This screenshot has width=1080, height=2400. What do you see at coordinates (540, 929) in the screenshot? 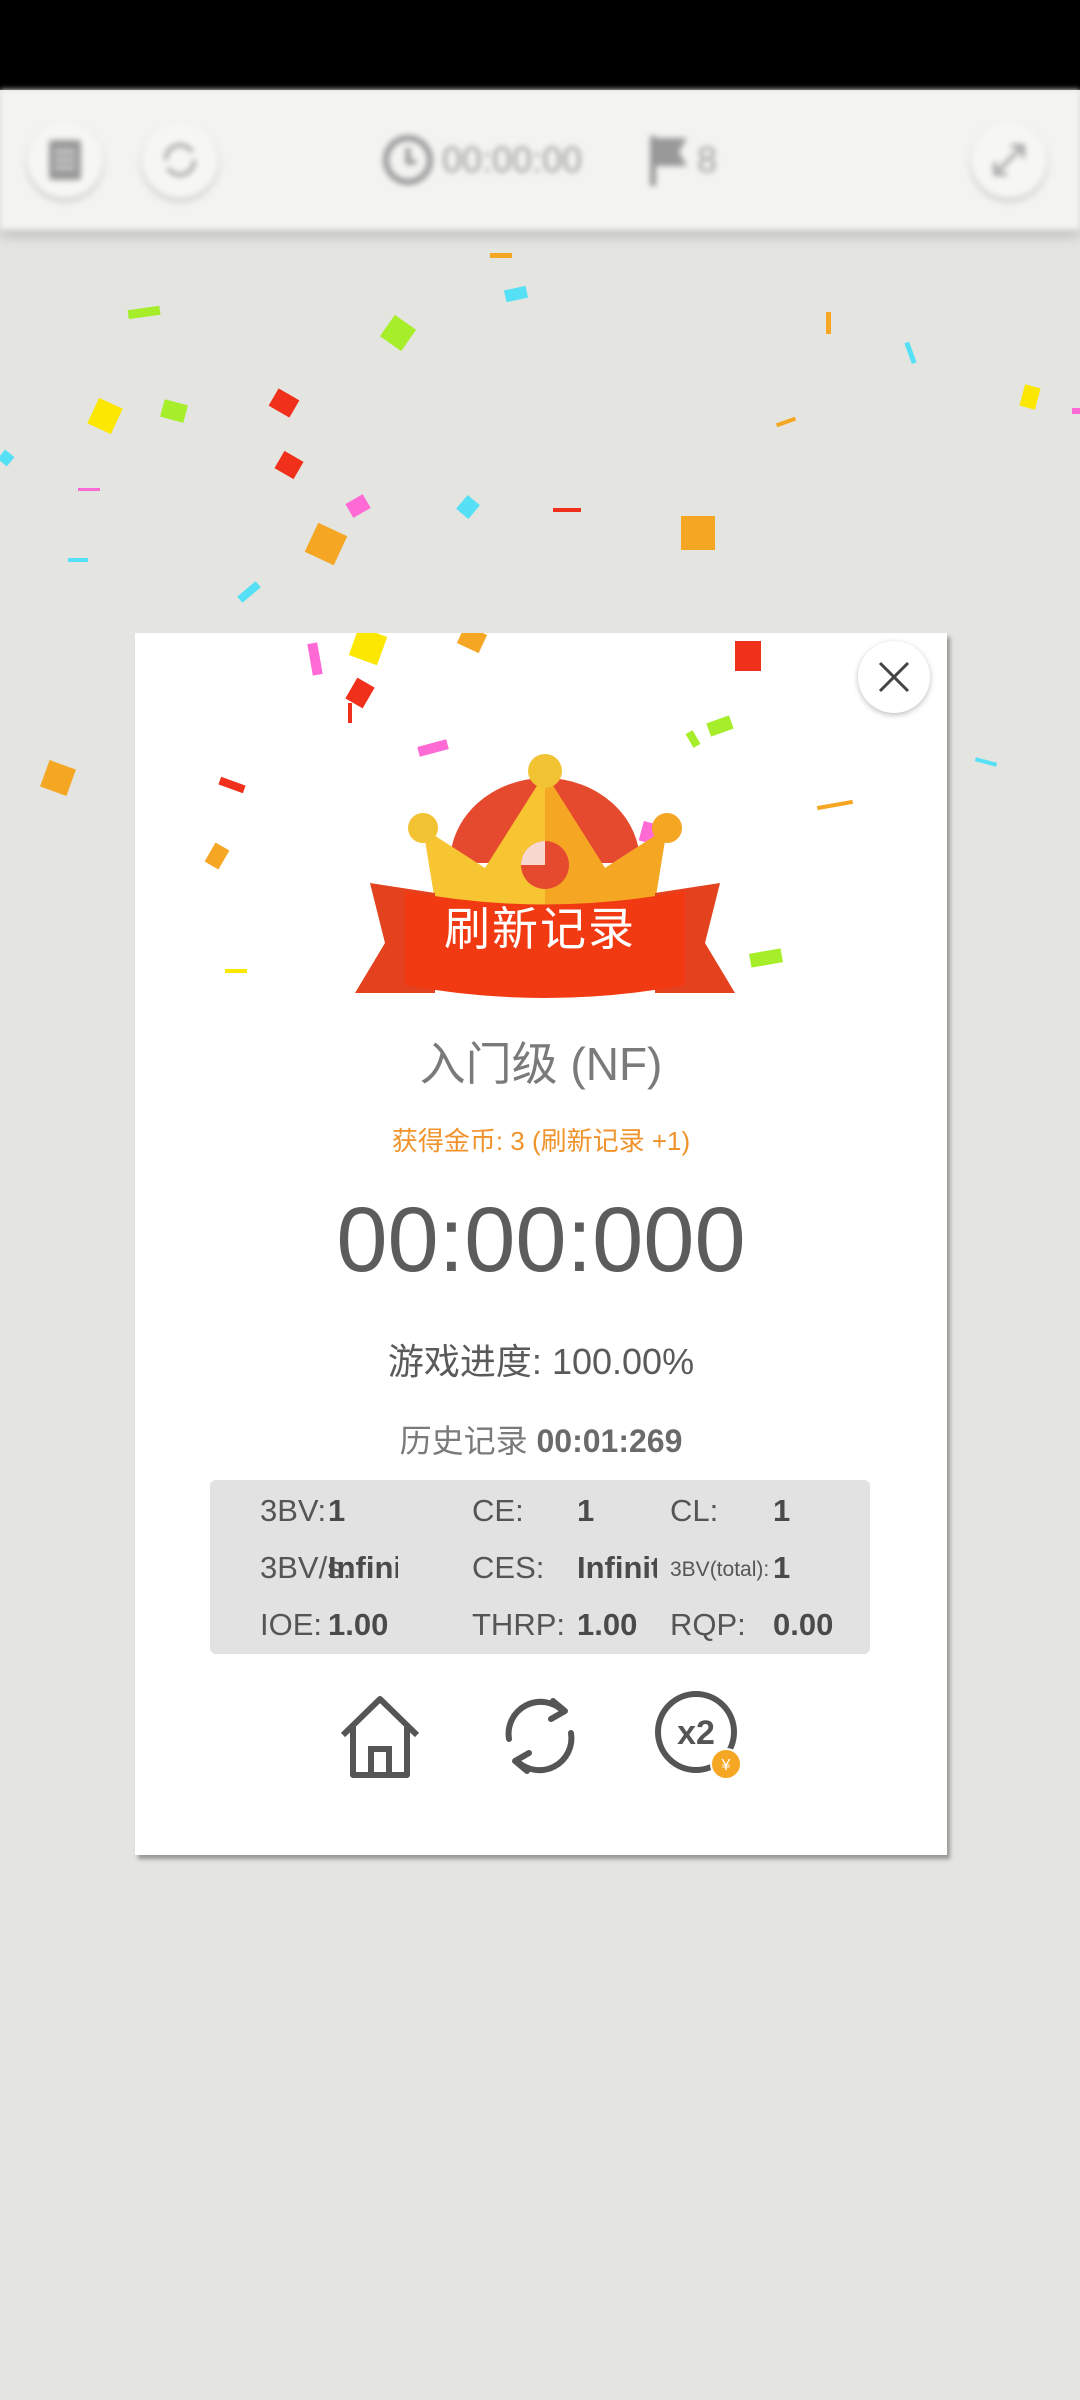
I see `record-banner-text: 刷新记录` at bounding box center [540, 929].